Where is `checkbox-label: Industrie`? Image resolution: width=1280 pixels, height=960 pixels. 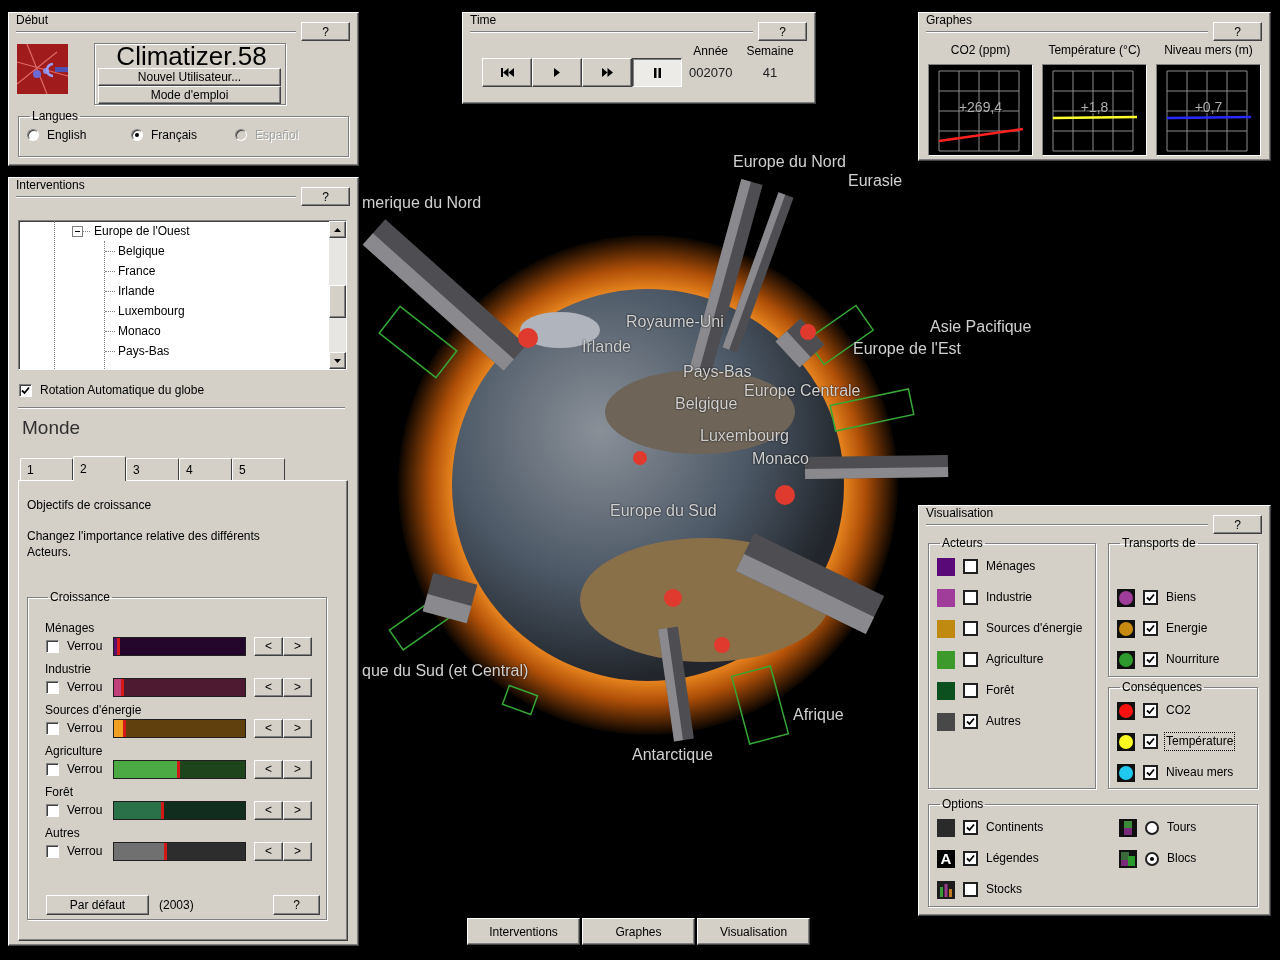 checkbox-label: Industrie is located at coordinates (1009, 597).